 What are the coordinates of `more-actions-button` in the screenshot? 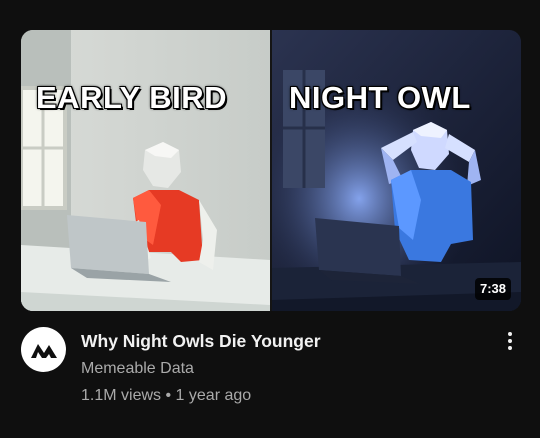 It's located at (510, 341).